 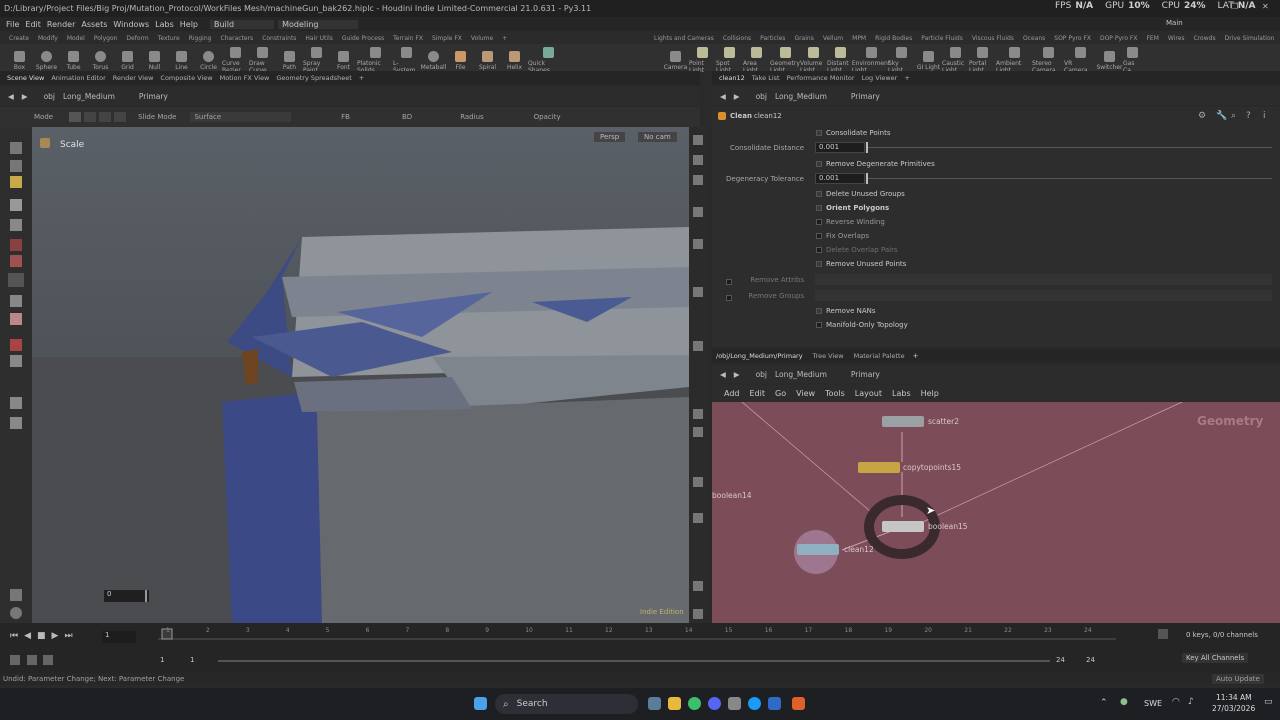 I want to click on shelf-tab: Model, so click(x=76, y=38).